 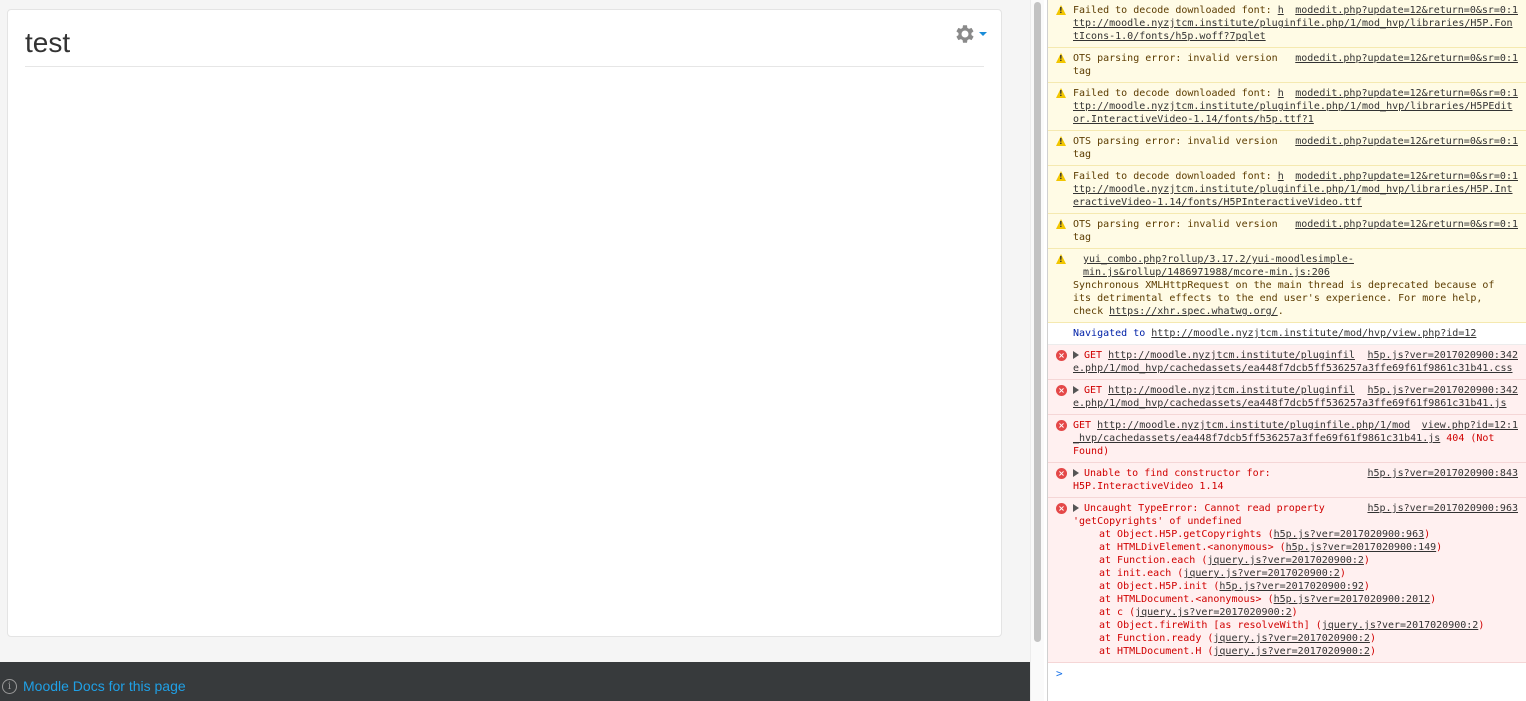 What do you see at coordinates (1352, 599) in the screenshot?
I see `stack-frame-link: h5p.js?ver=2017020900:2012` at bounding box center [1352, 599].